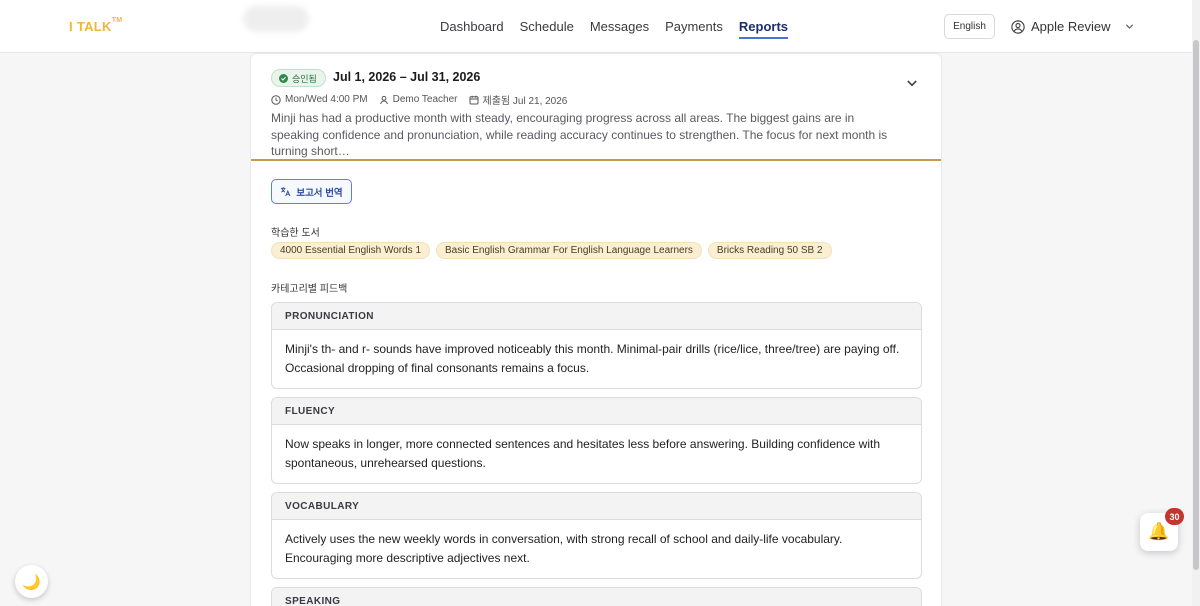 Image resolution: width=1200 pixels, height=606 pixels. I want to click on feedback-label: 카테고리별 피드백, so click(309, 289).